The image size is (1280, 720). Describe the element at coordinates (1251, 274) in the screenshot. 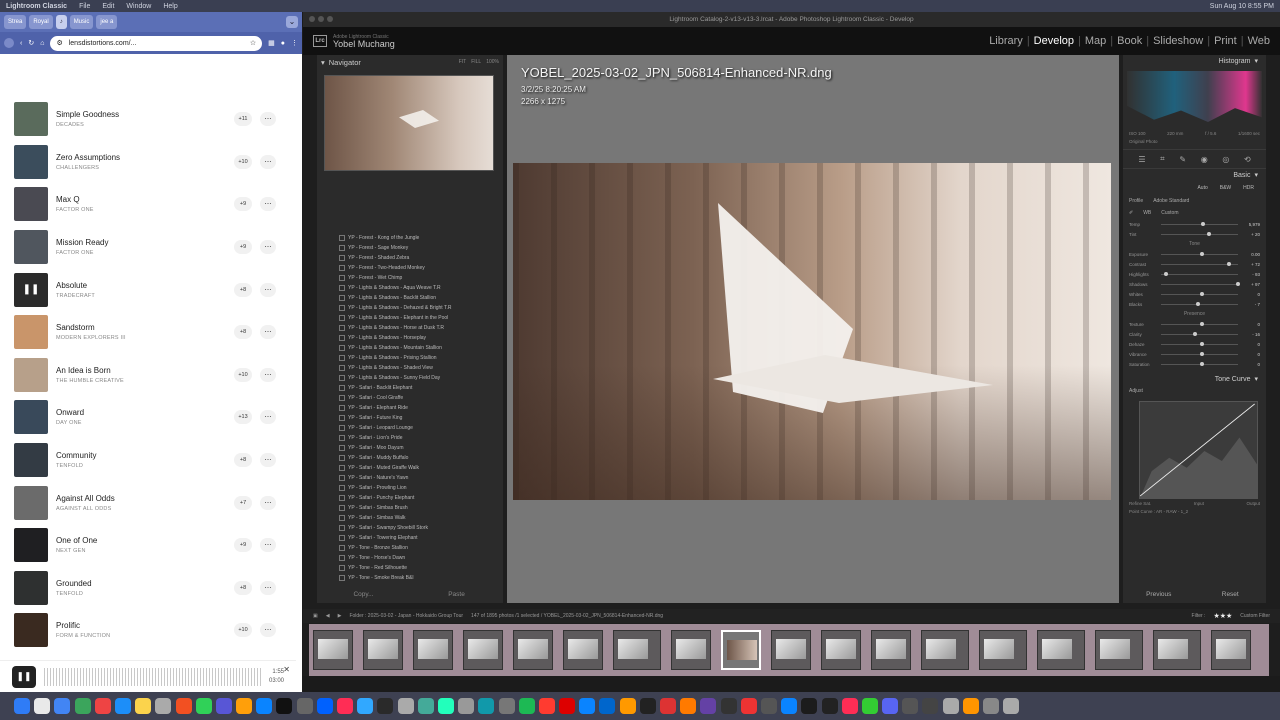

I see `slider-value: - 93` at that location.